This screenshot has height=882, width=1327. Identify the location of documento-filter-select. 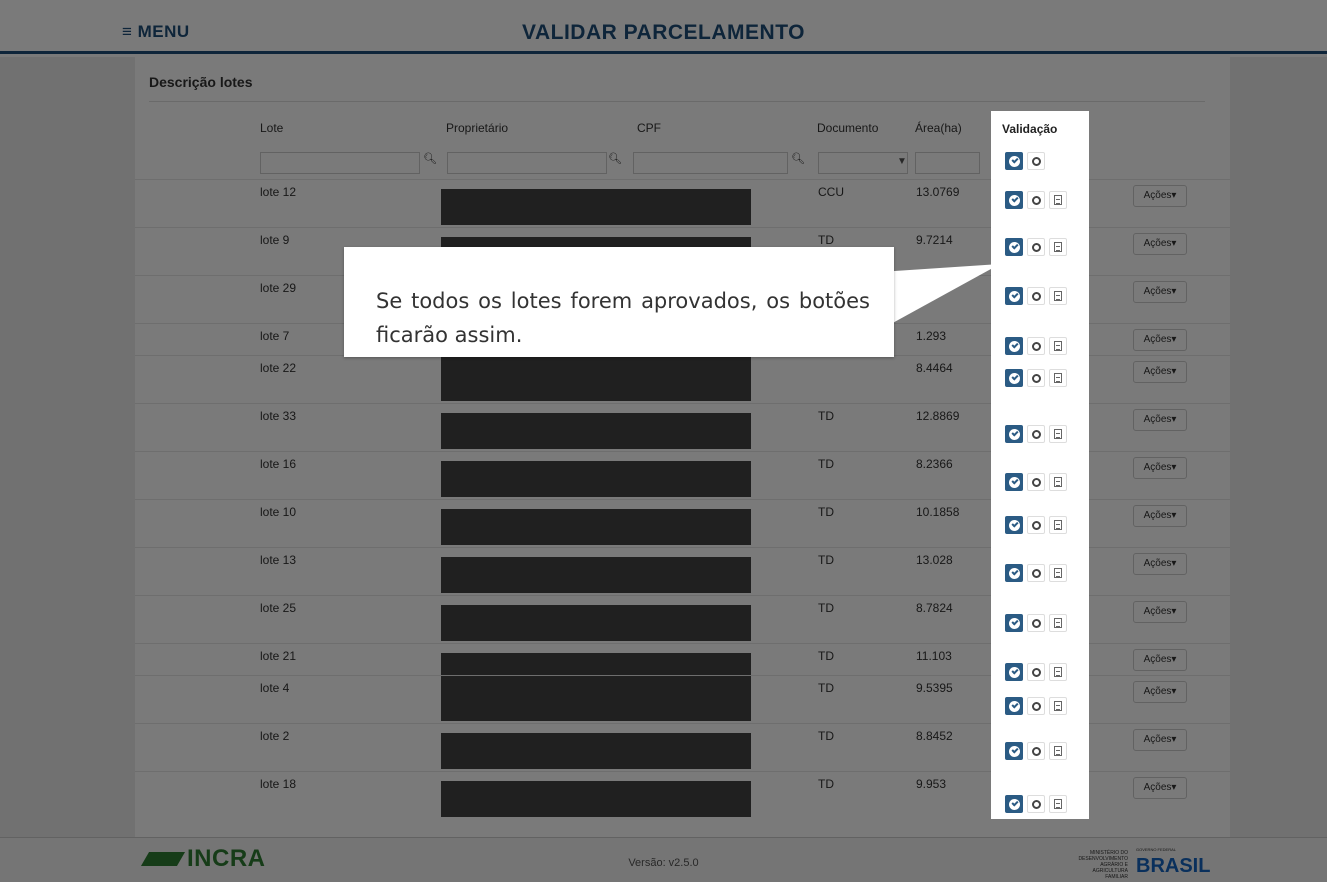
(863, 163).